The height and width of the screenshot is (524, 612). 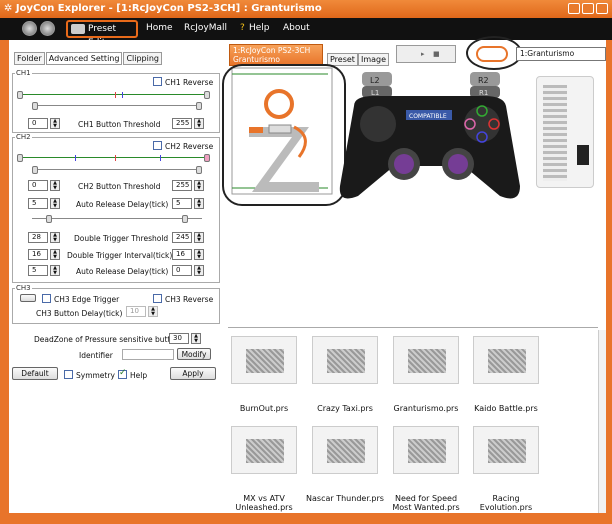 What do you see at coordinates (196, 338) in the screenshot?
I see `deadzone-spin: ▲ ▼` at bounding box center [196, 338].